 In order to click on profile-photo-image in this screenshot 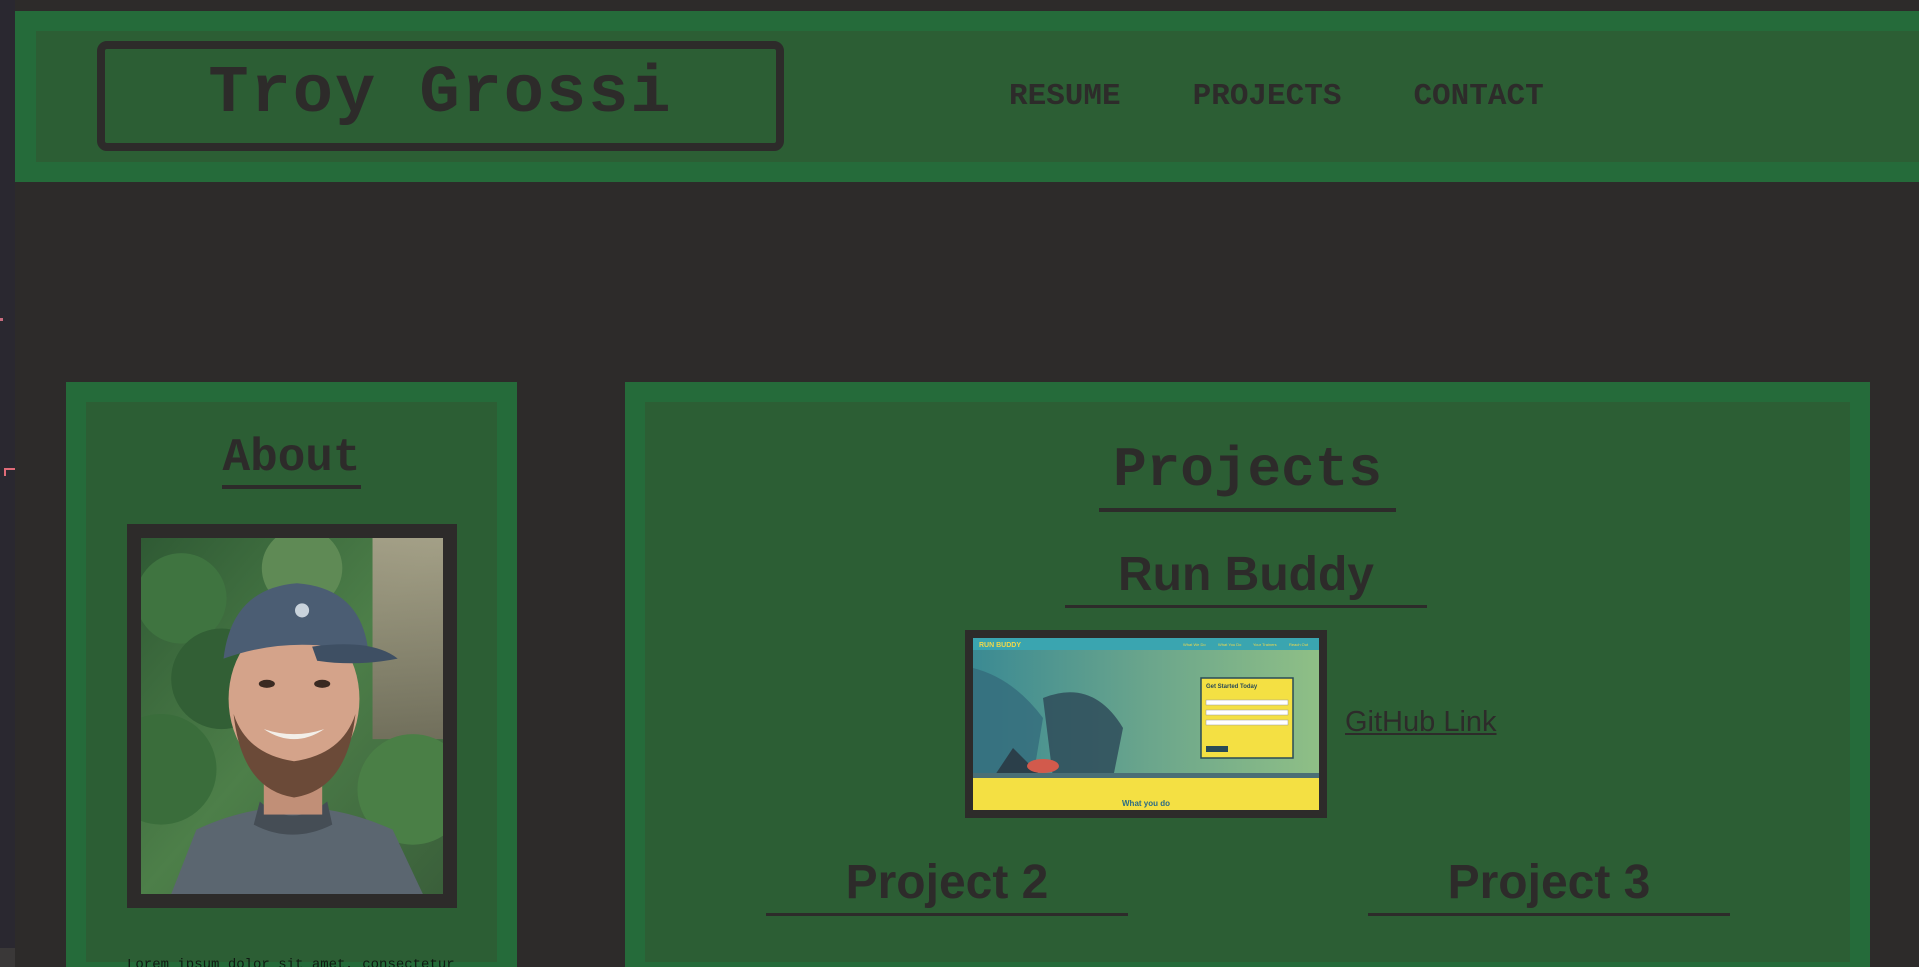, I will do `click(292, 716)`.